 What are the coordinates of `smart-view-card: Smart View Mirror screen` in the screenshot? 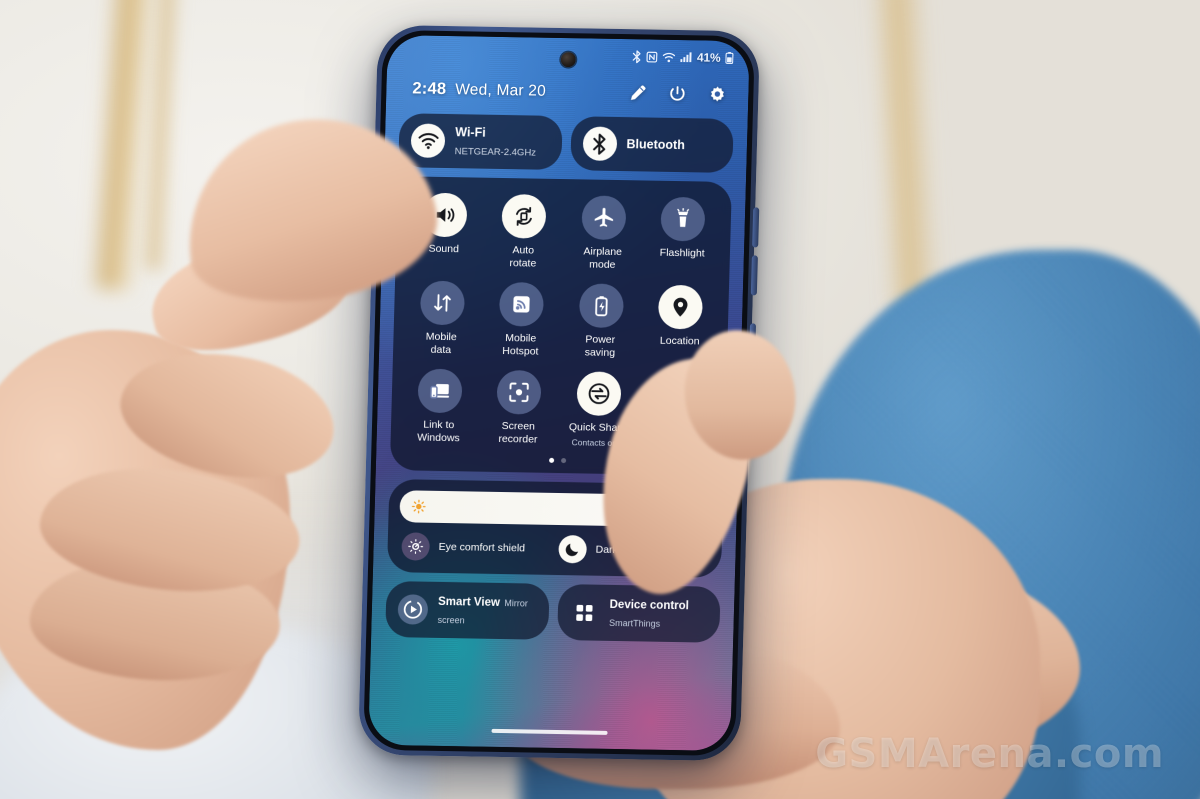 It's located at (467, 610).